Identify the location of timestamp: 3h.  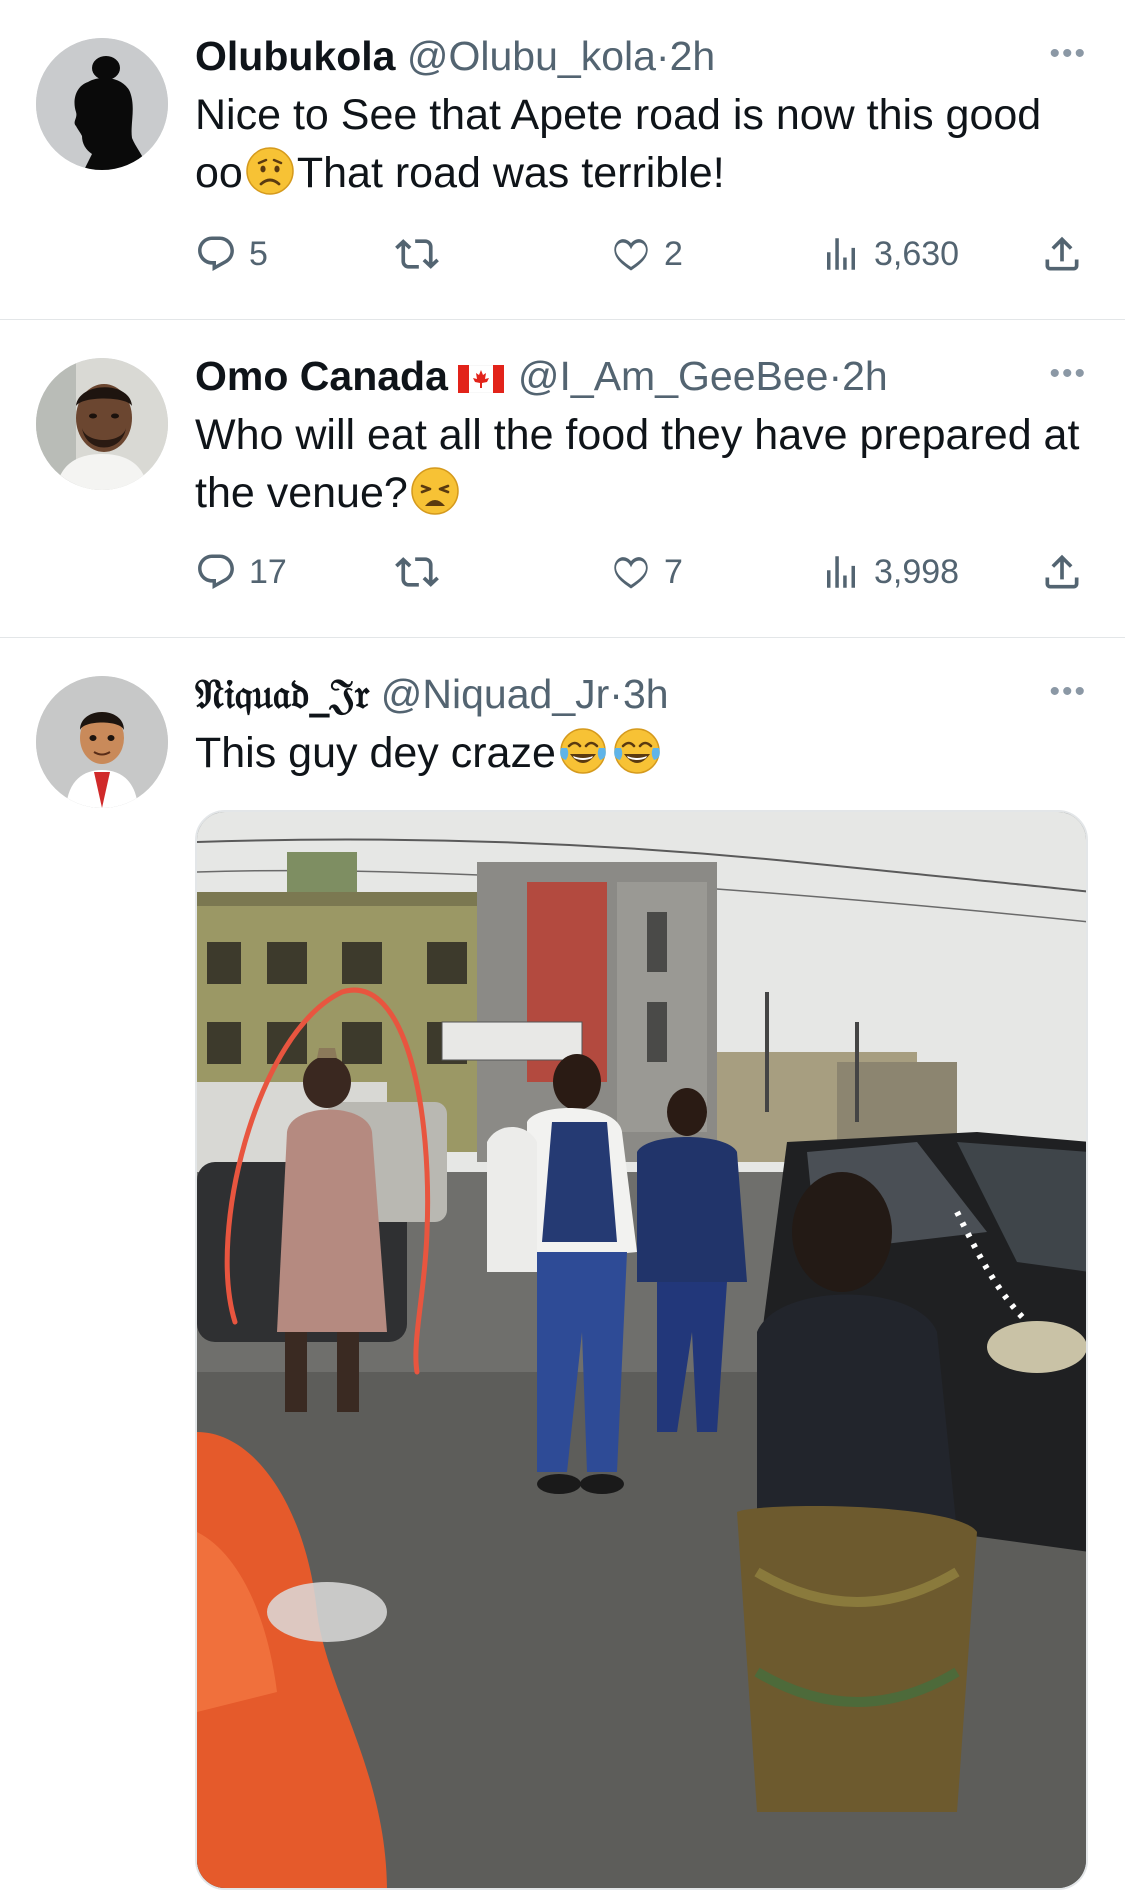
(646, 694).